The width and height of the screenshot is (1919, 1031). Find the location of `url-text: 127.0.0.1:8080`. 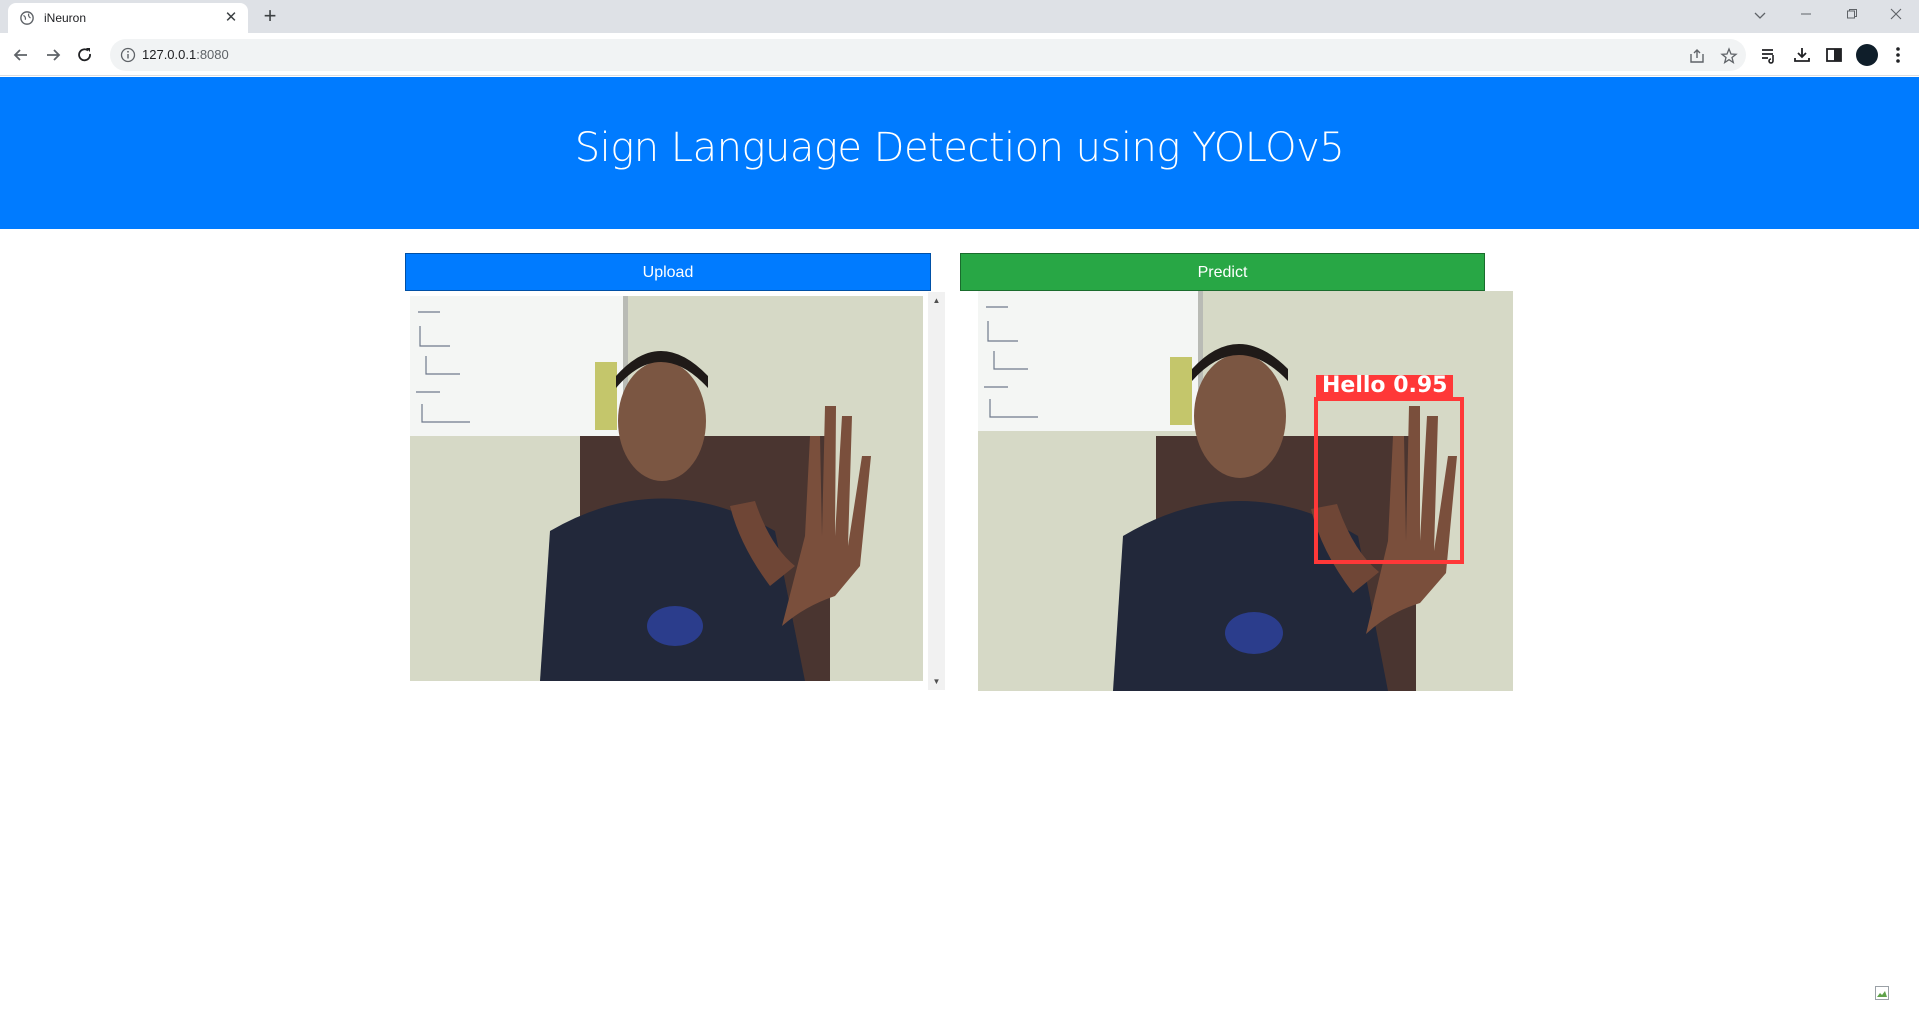

url-text: 127.0.0.1:8080 is located at coordinates (185, 54).